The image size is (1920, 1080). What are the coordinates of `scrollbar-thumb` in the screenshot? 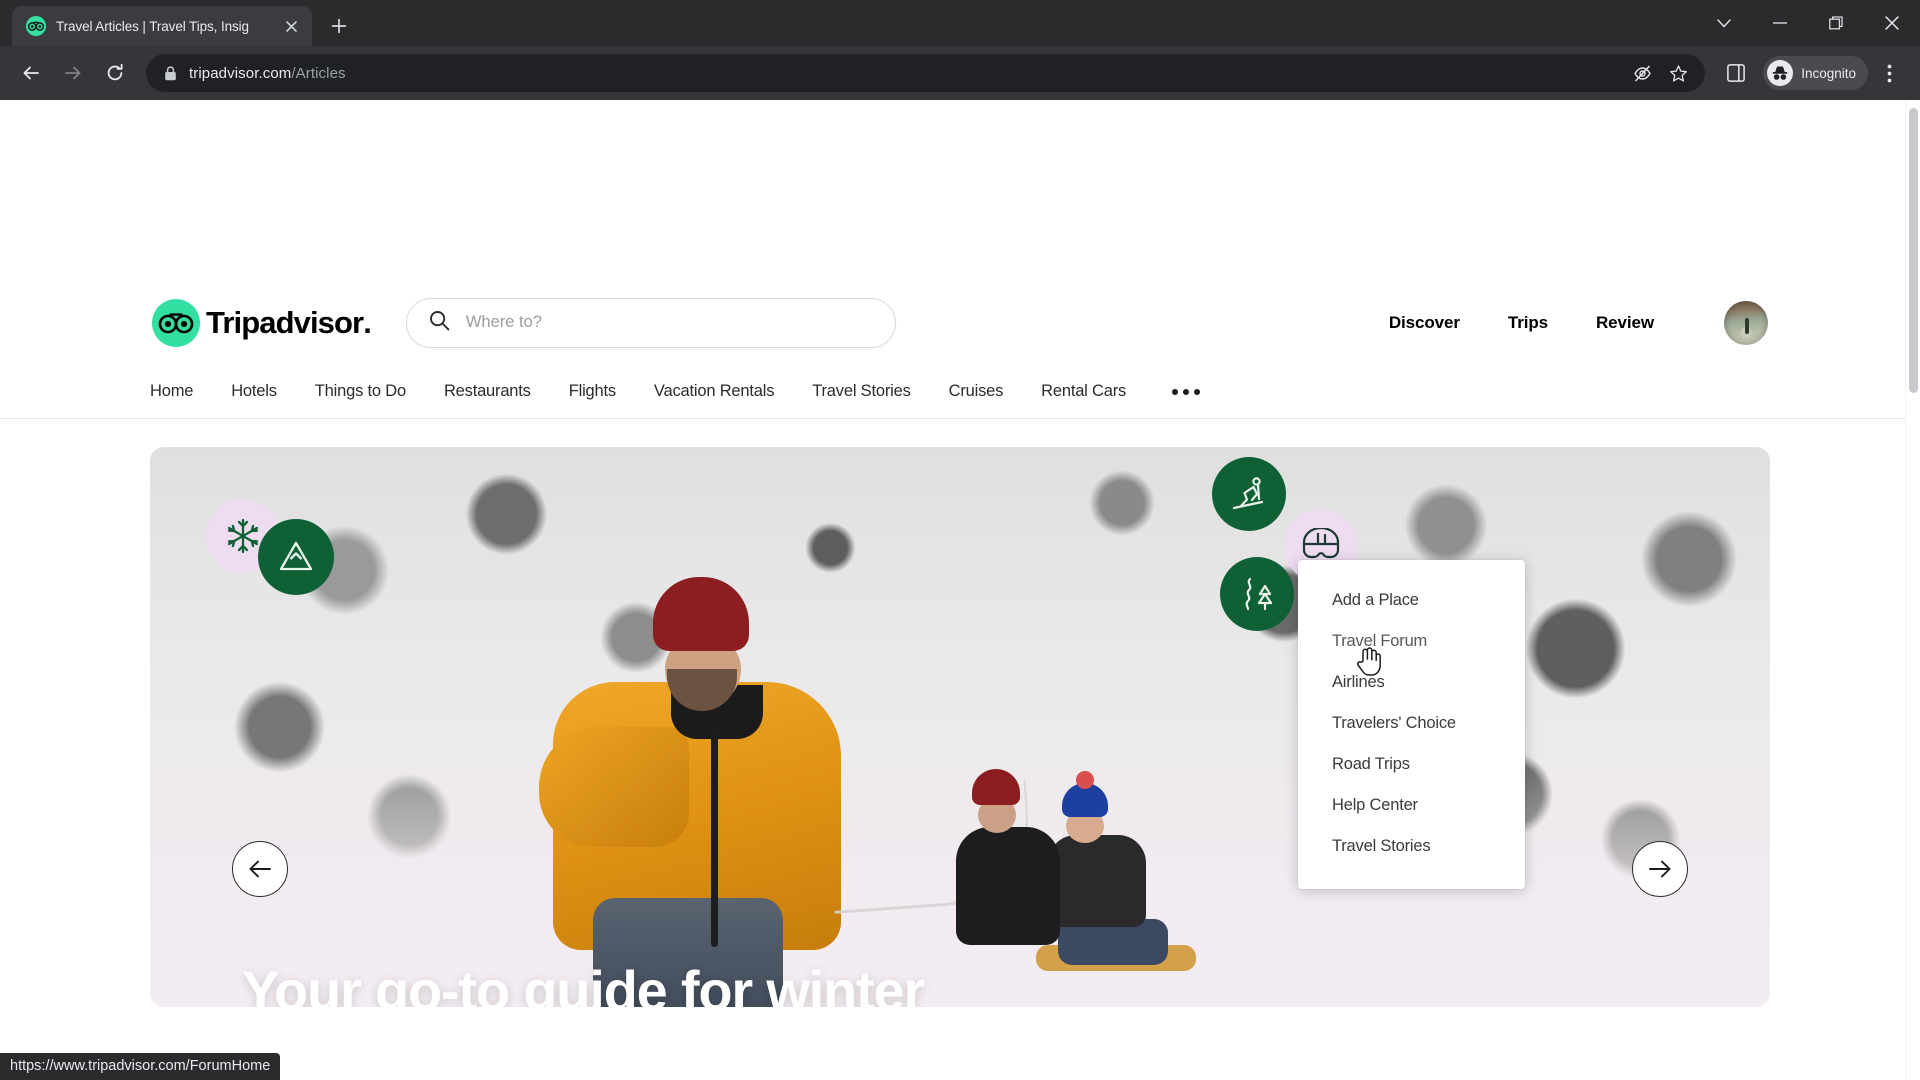 It's located at (1913, 250).